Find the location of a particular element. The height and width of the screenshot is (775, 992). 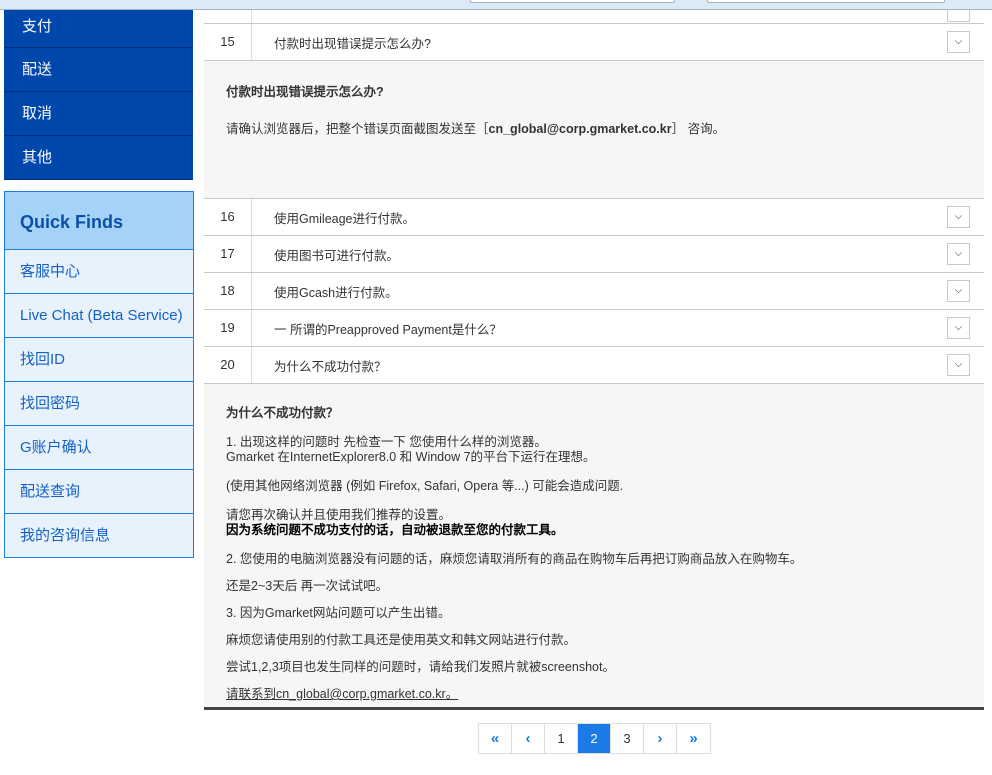

sidebar-item-delivery: 配送 is located at coordinates (98, 70).